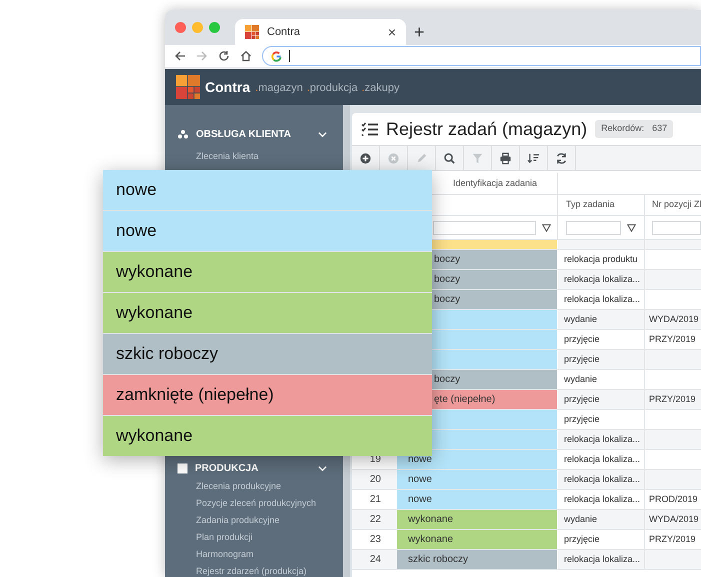 The width and height of the screenshot is (701, 577). What do you see at coordinates (381, 88) in the screenshot?
I see `module-link: .zakupy` at bounding box center [381, 88].